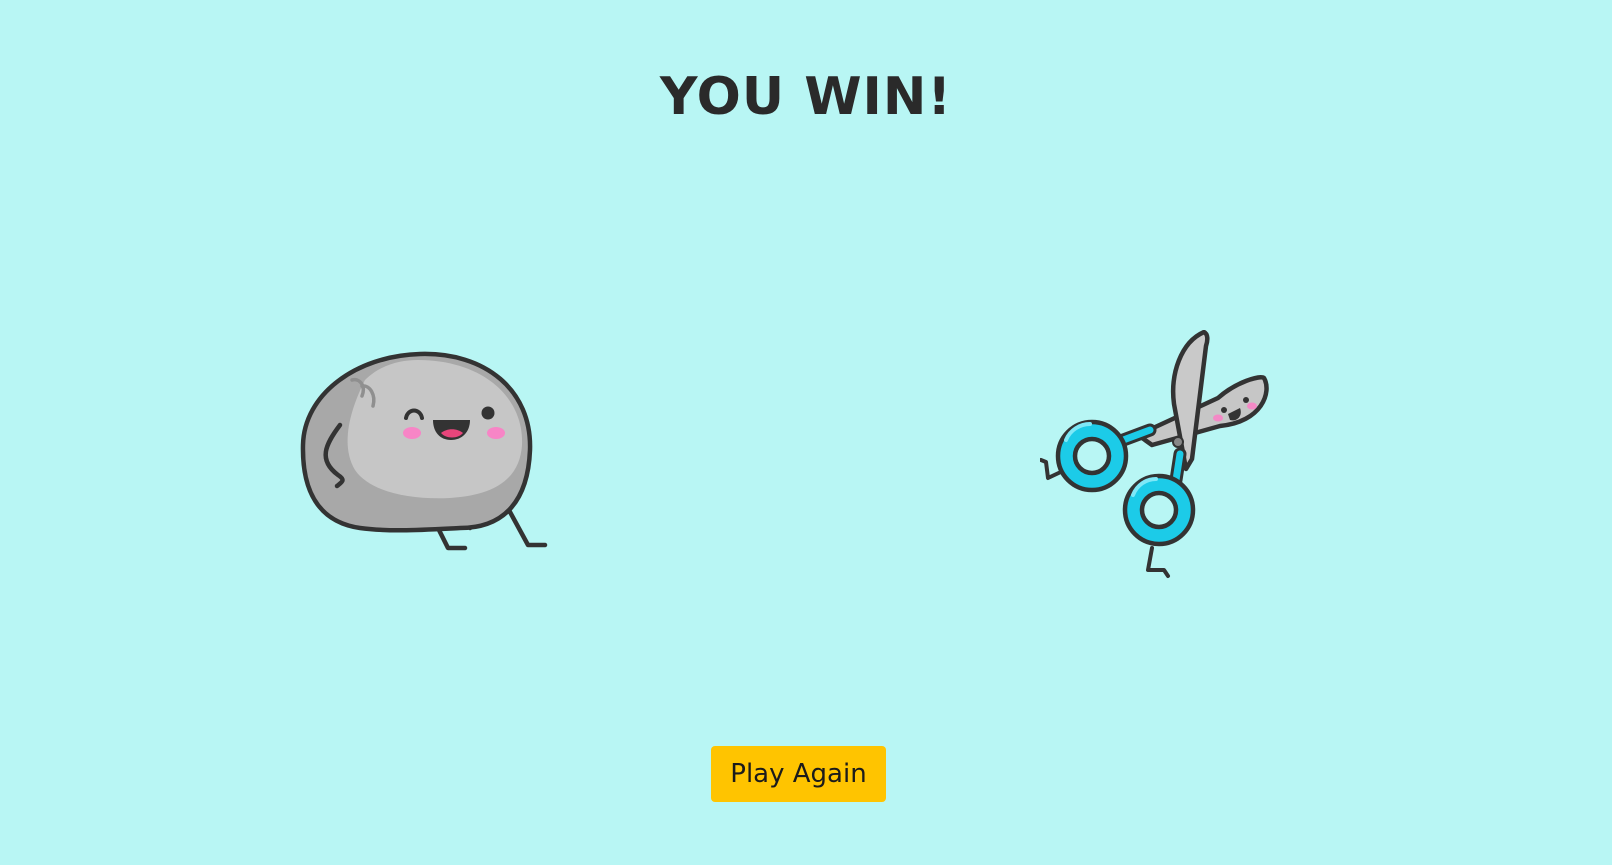 This screenshot has width=1612, height=865. I want to click on play-again-button: Play Again, so click(798, 774).